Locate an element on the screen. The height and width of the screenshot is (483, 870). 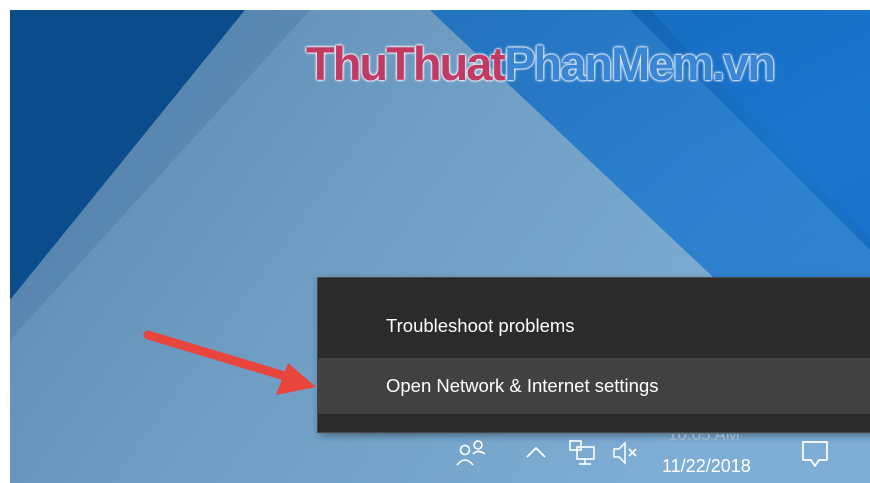
clock-date: 11/22/2018 is located at coordinates (706, 466).